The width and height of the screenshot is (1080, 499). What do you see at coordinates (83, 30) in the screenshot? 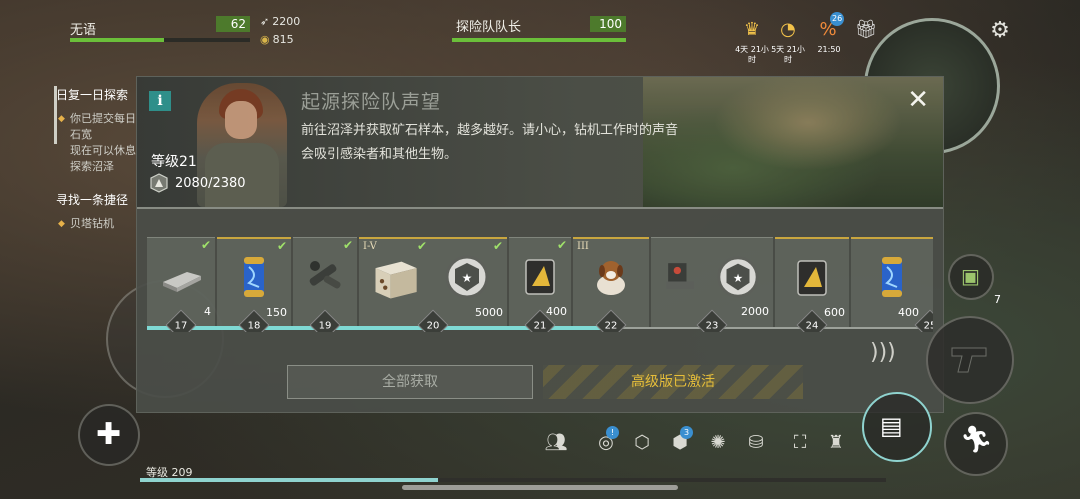
I see `player-name: 无语` at bounding box center [83, 30].